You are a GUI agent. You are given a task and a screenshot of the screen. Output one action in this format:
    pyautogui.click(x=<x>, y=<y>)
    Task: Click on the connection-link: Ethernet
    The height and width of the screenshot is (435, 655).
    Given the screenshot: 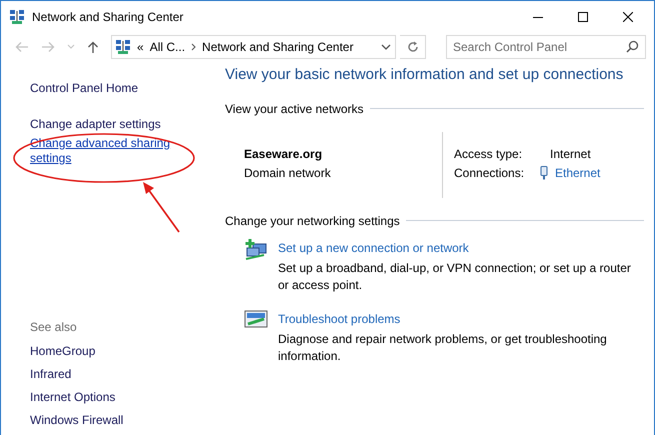 What is the action you would take?
    pyautogui.click(x=577, y=173)
    